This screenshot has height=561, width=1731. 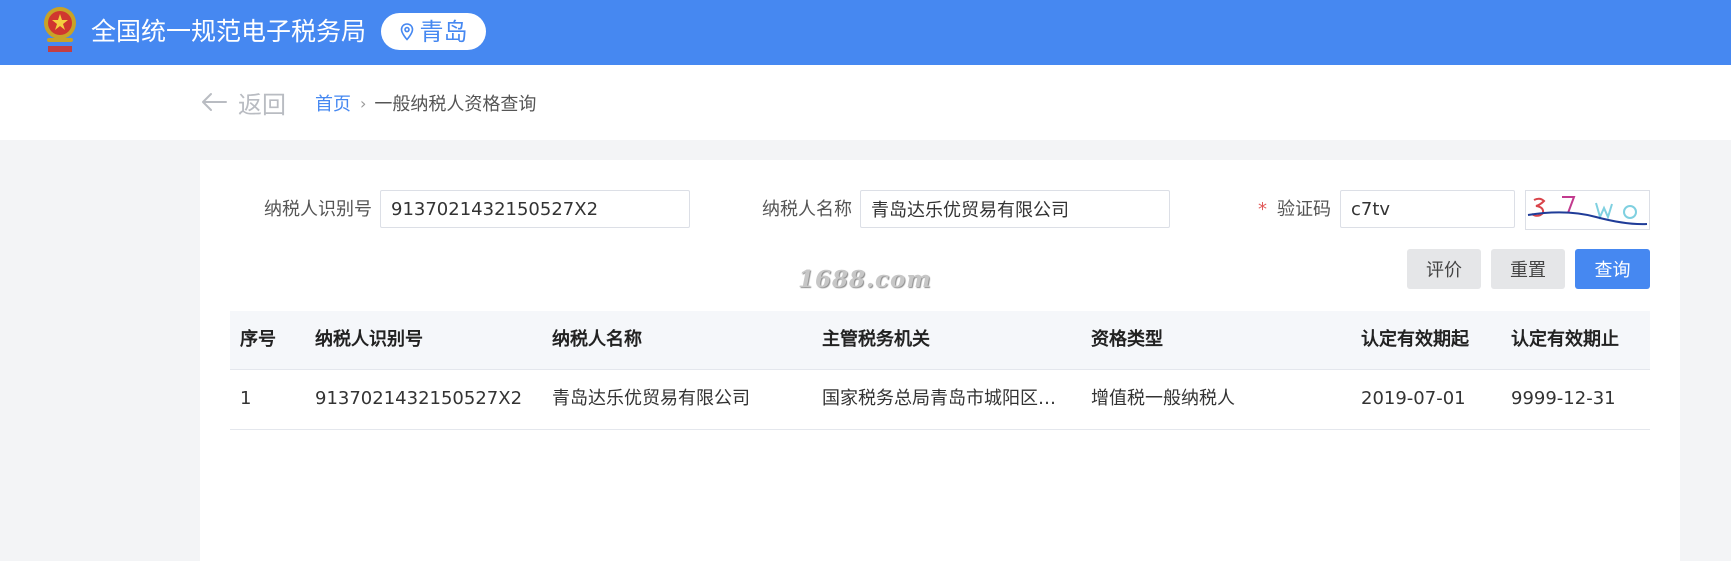 What do you see at coordinates (1415, 339) in the screenshot?
I see `column-header-valid-from: 认定有效期起` at bounding box center [1415, 339].